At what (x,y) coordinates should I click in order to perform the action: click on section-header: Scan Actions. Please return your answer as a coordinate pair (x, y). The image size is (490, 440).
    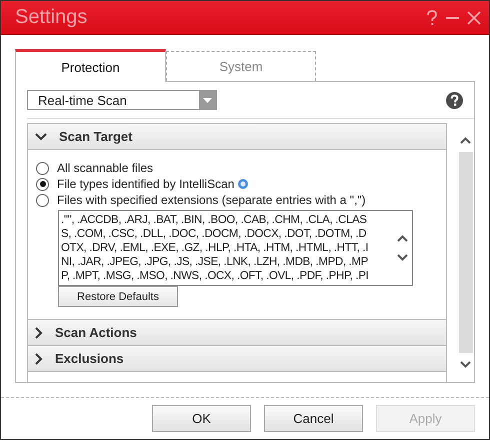
    Looking at the image, I should click on (237, 333).